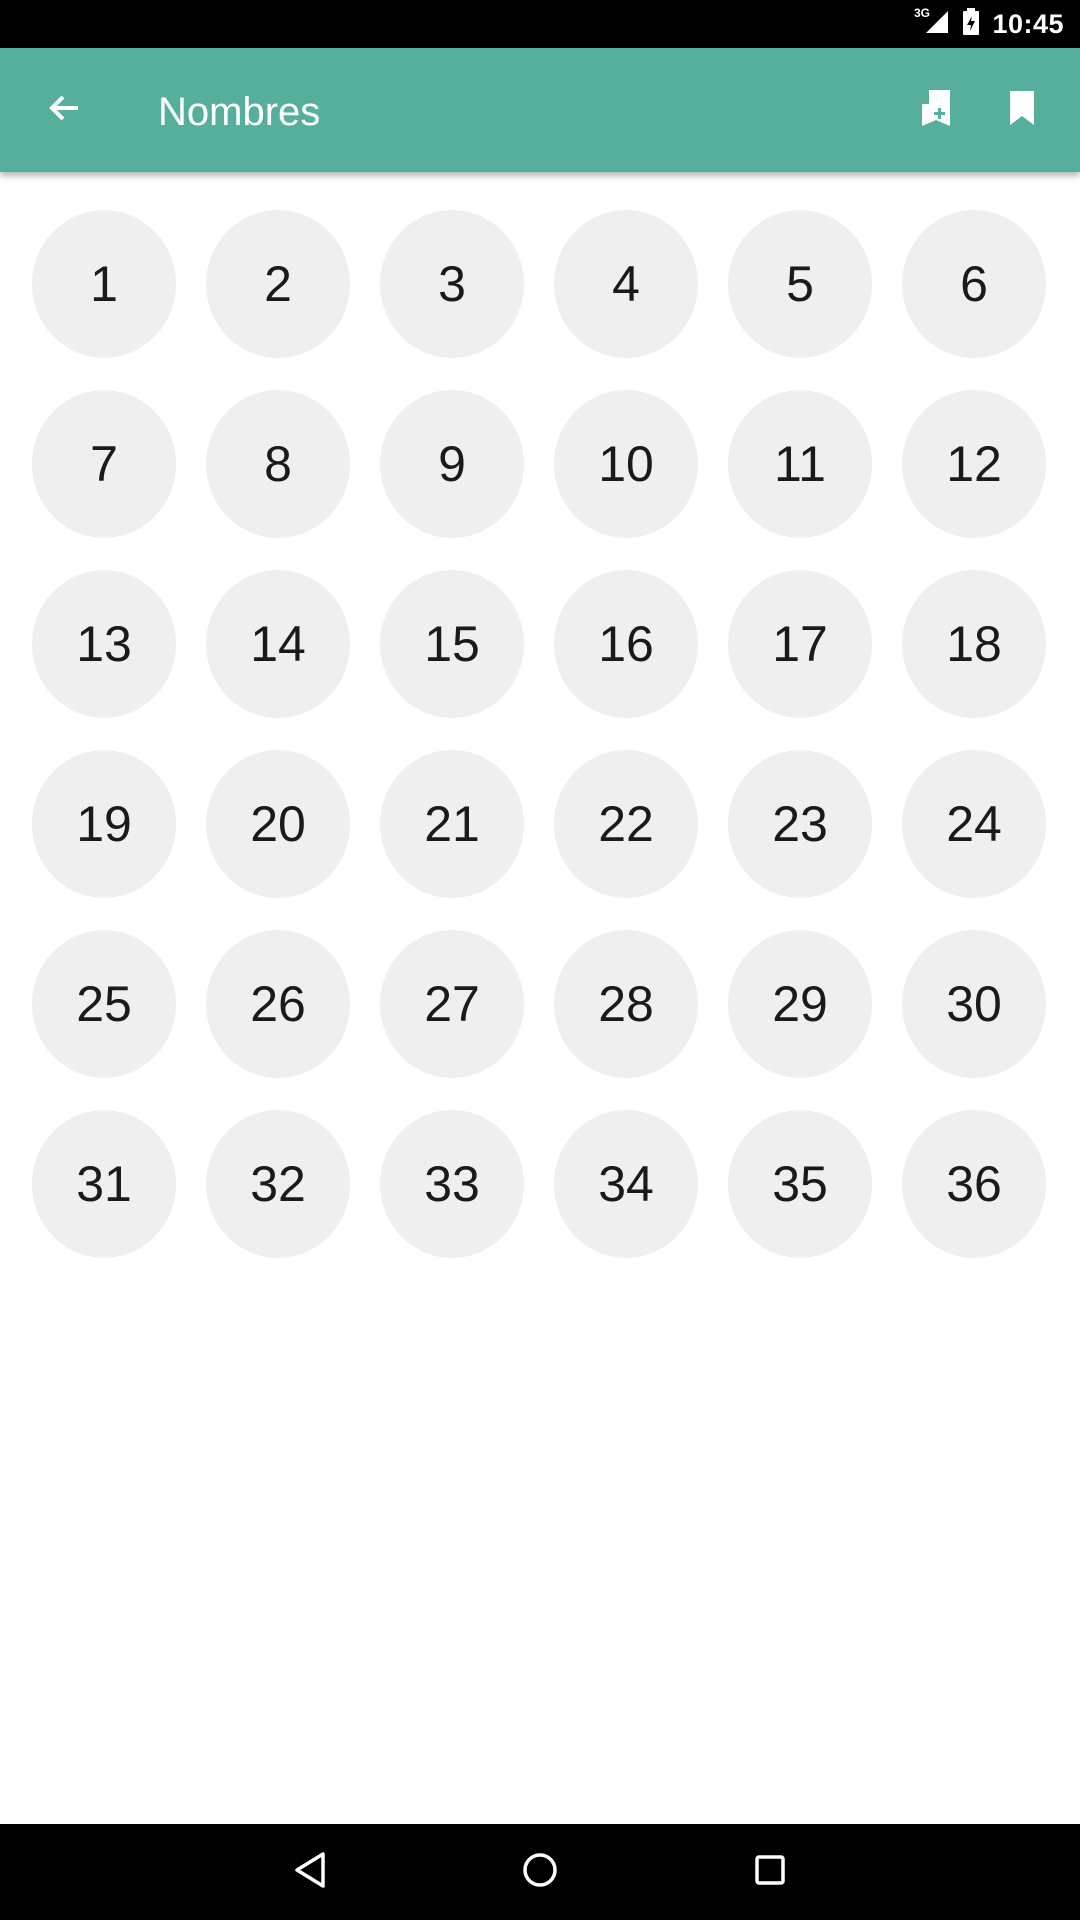 This screenshot has height=1920, width=1080. What do you see at coordinates (800, 464) in the screenshot?
I see `number-button: 11` at bounding box center [800, 464].